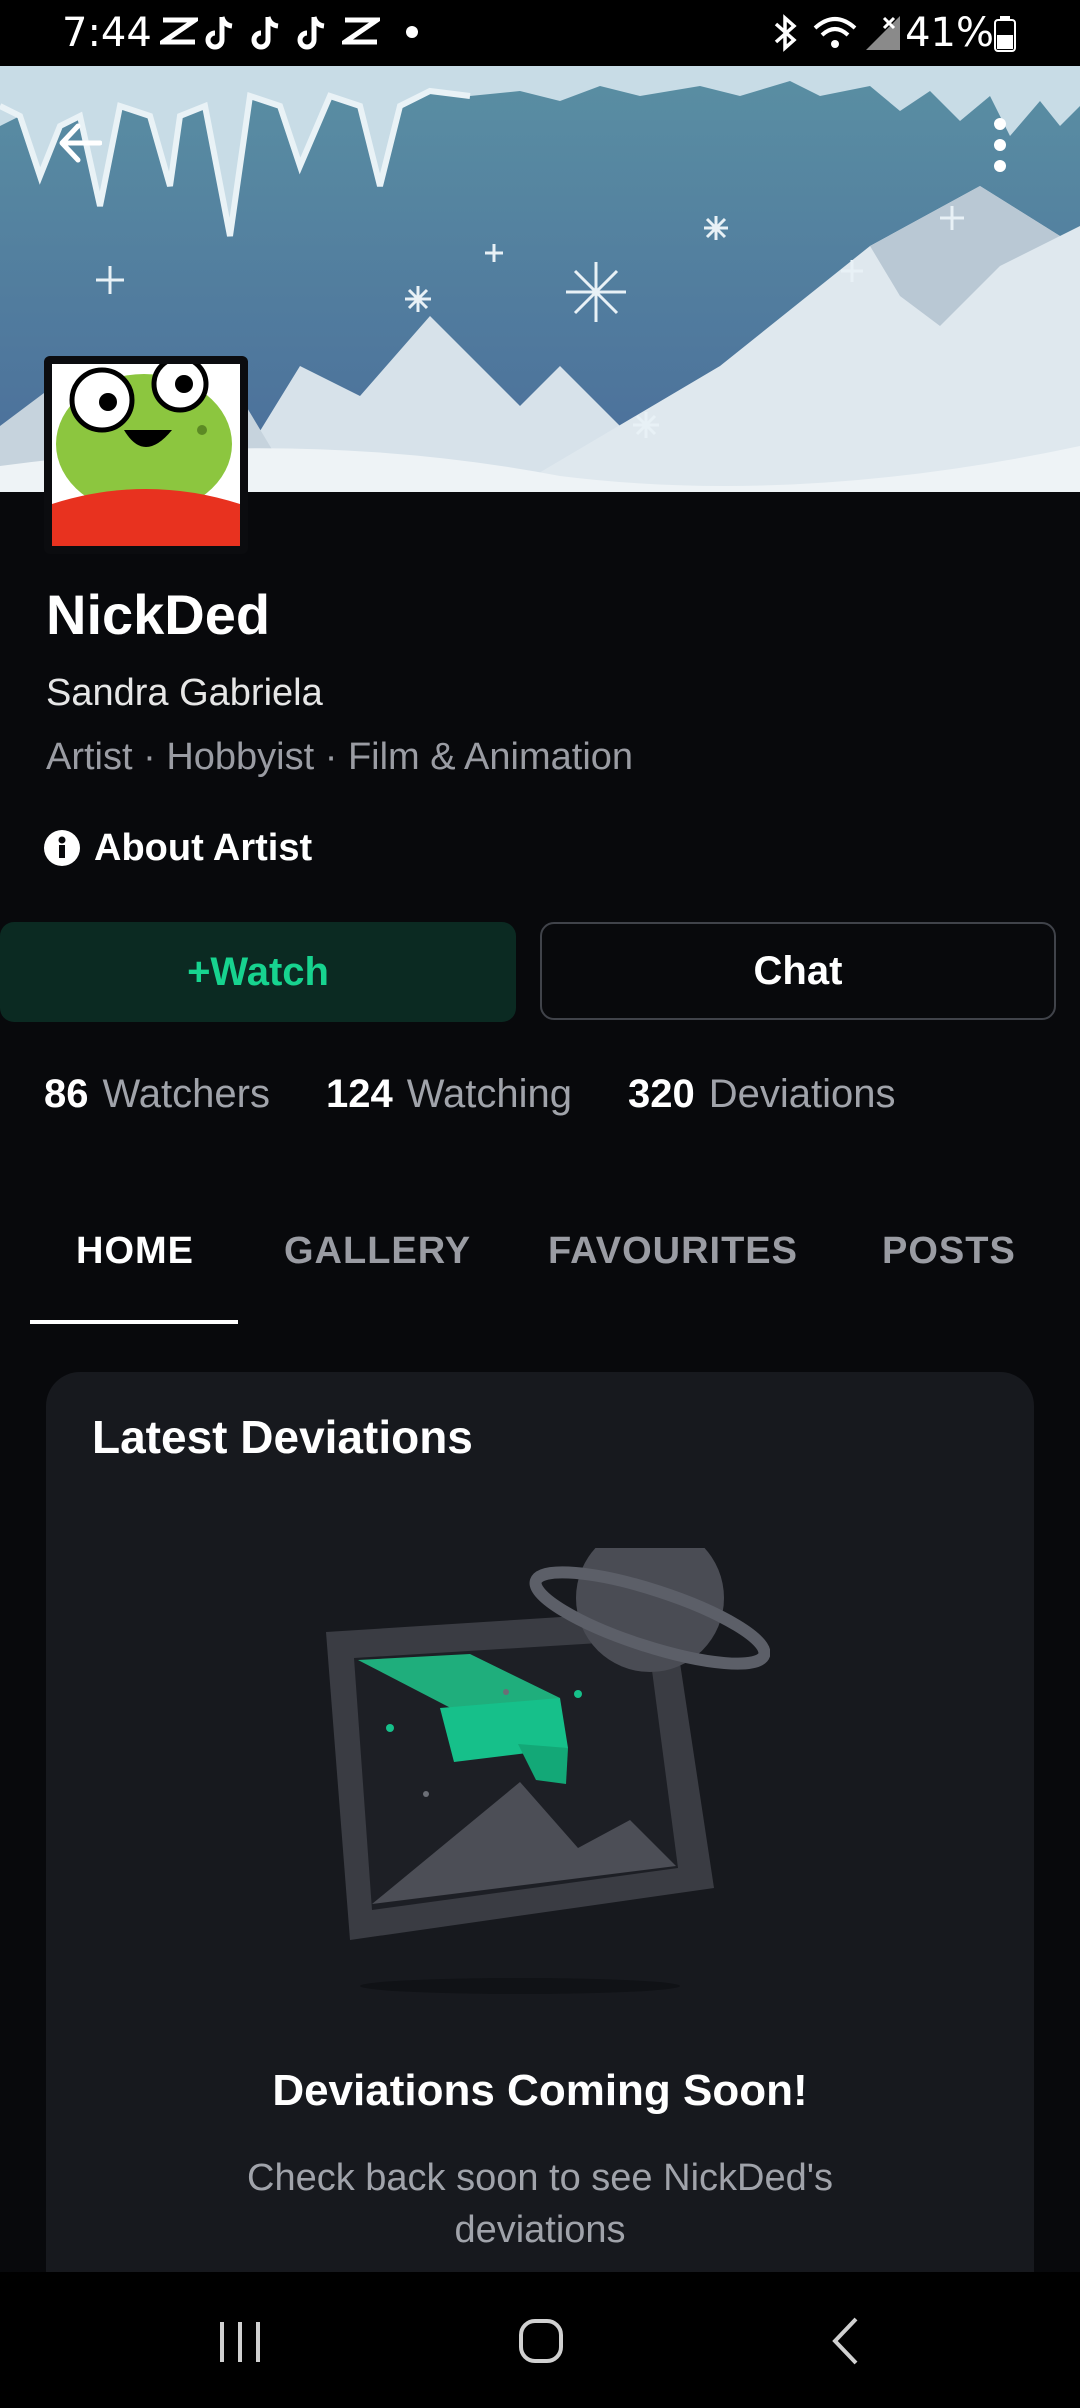 The width and height of the screenshot is (1080, 2408). What do you see at coordinates (184, 693) in the screenshot?
I see `profile-real-name: Sandra Gabriela` at bounding box center [184, 693].